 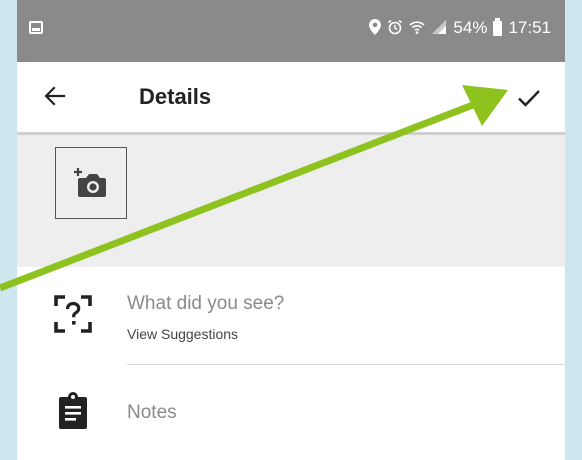 I want to click on page-title: Details, so click(x=175, y=96).